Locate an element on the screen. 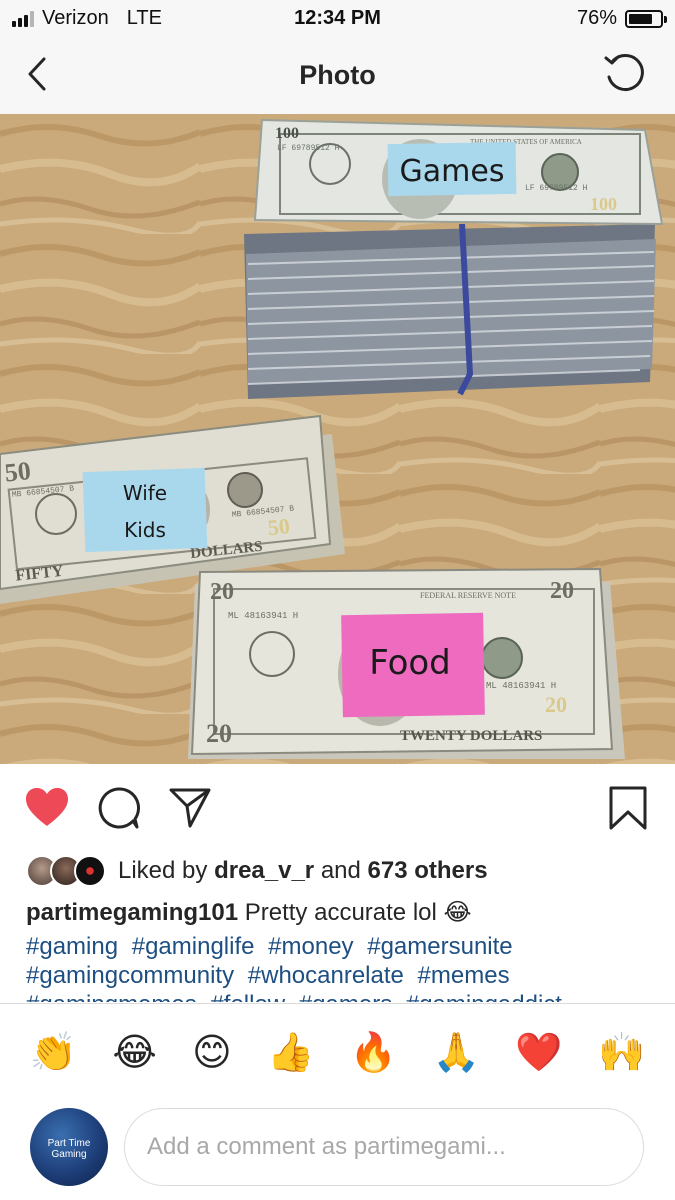  refresh-button is located at coordinates (625, 76).